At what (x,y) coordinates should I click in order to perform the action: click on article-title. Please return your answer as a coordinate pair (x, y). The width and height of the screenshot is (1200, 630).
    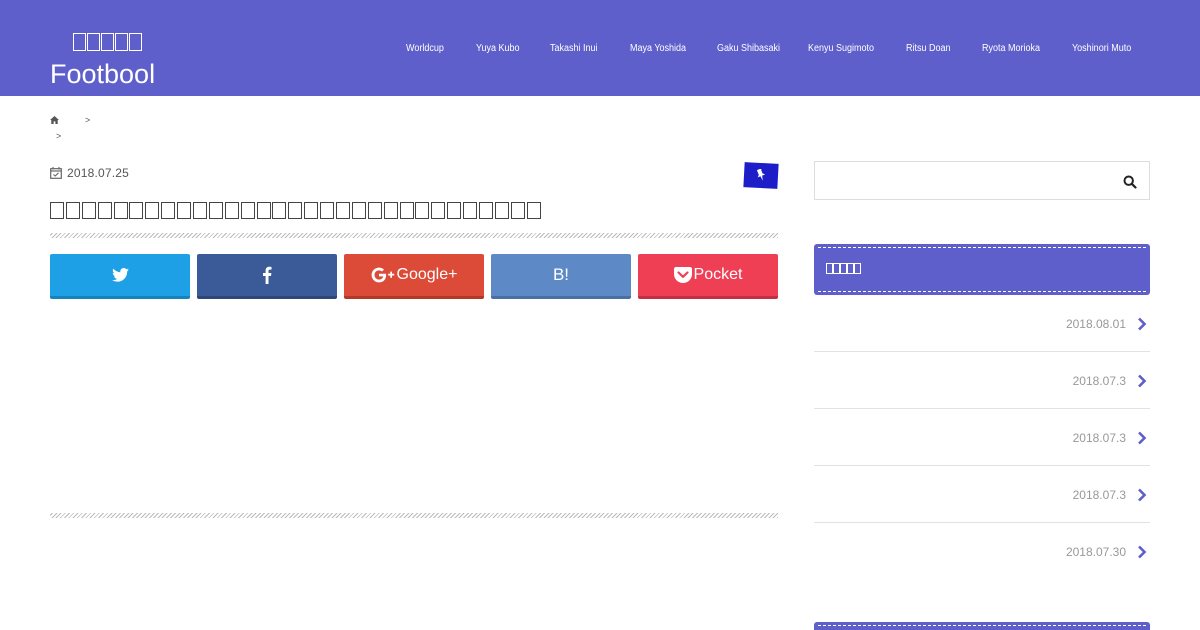
    Looking at the image, I should click on (296, 210).